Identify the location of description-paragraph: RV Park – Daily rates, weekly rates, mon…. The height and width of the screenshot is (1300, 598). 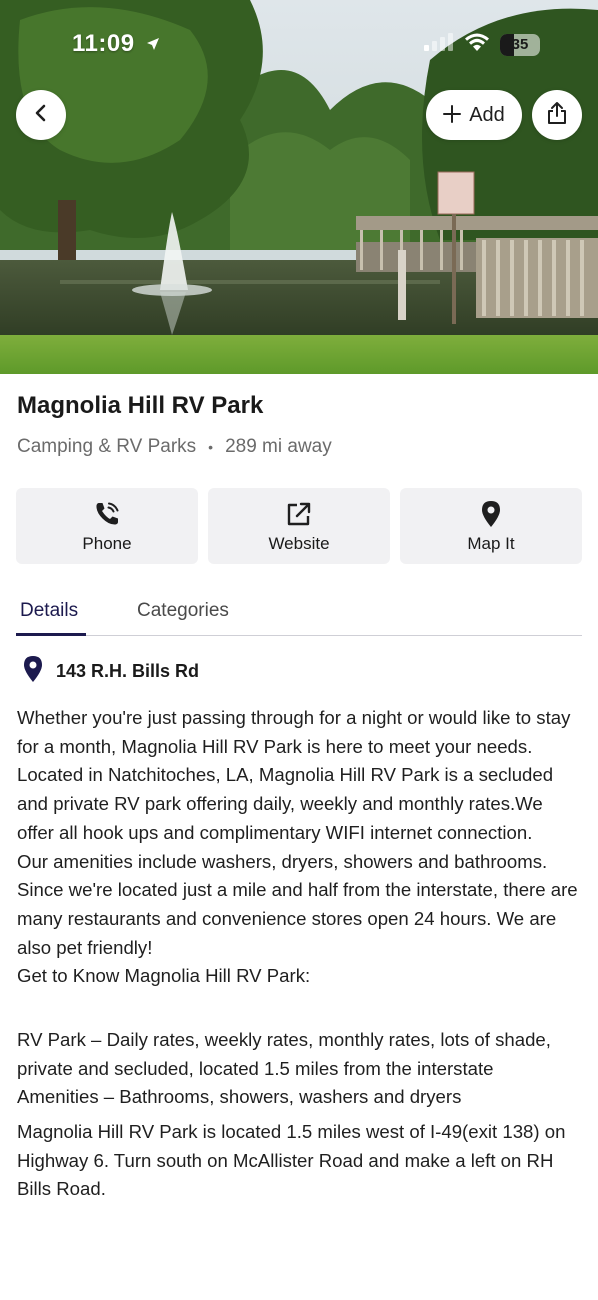
(284, 1054).